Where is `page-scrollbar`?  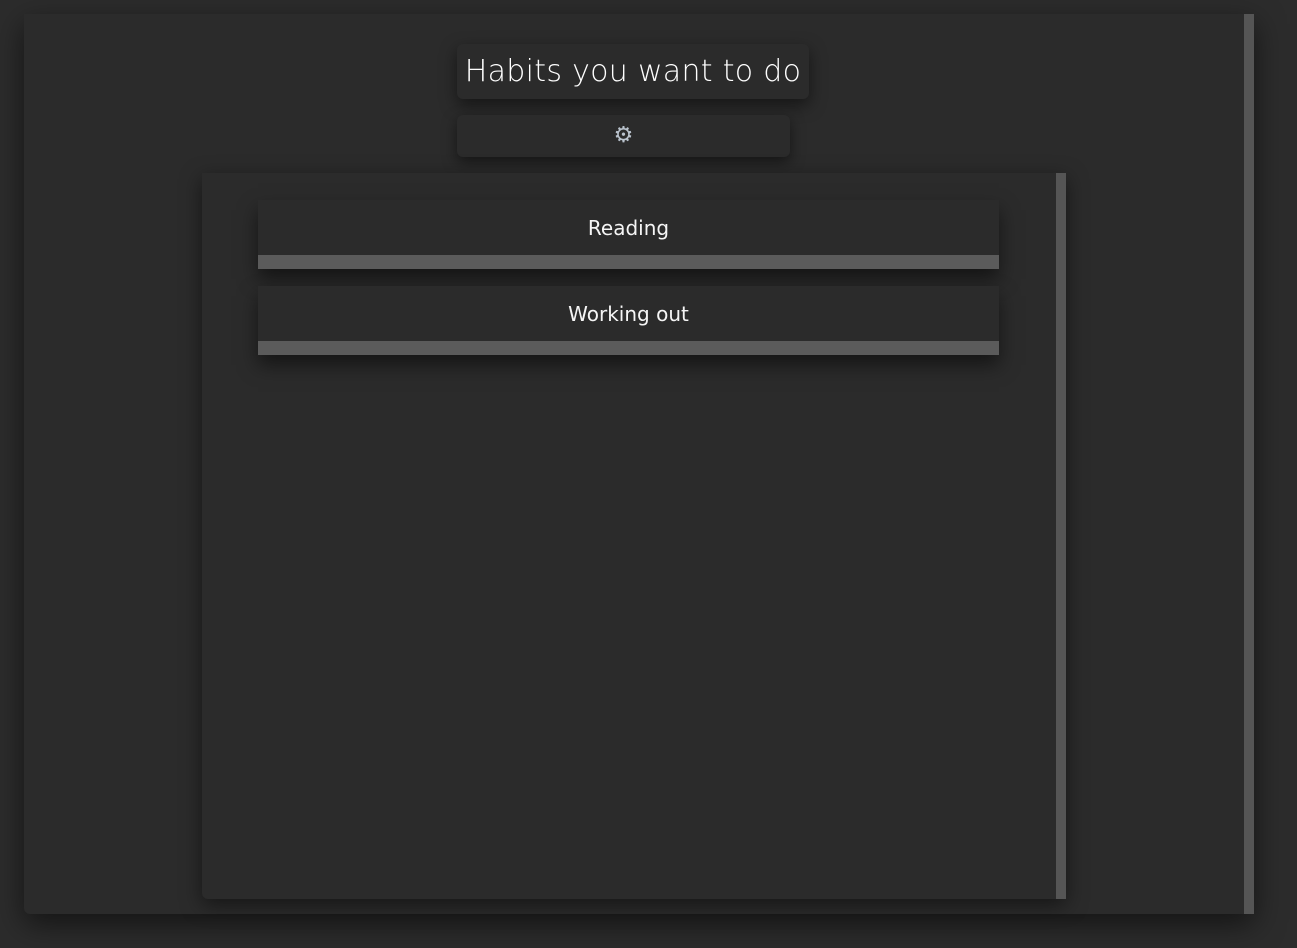
page-scrollbar is located at coordinates (1249, 464).